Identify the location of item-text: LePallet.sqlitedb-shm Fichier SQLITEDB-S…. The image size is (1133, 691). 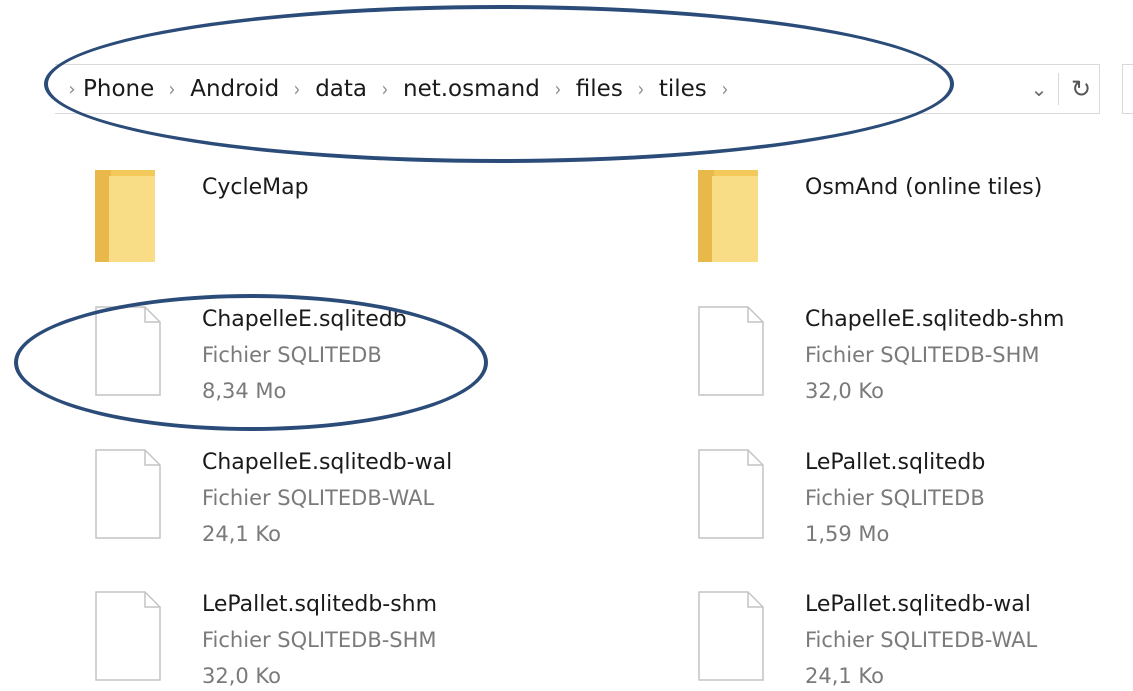
(319, 639).